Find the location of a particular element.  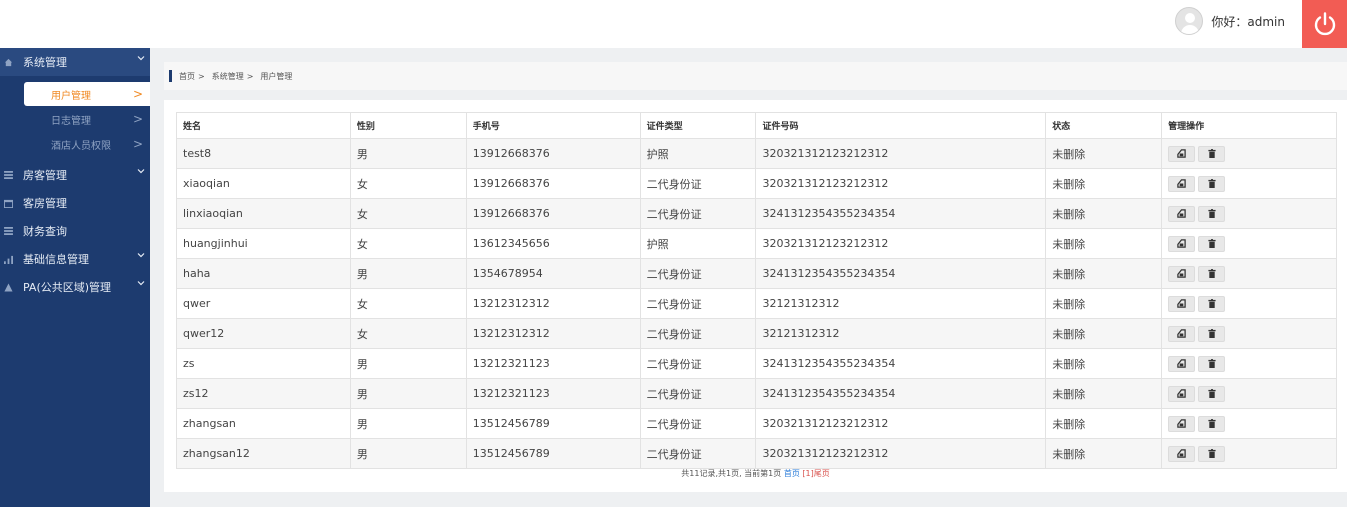

table-row: qwer 女 13212312312 二代身份证 32121312312 未删除 is located at coordinates (756, 303).